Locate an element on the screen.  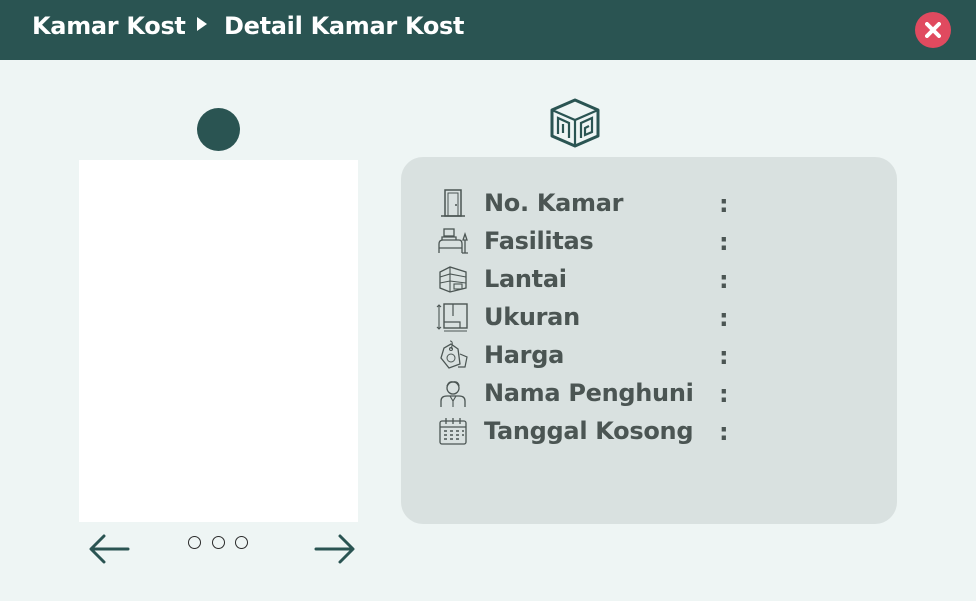
door-icon is located at coordinates (453, 203).